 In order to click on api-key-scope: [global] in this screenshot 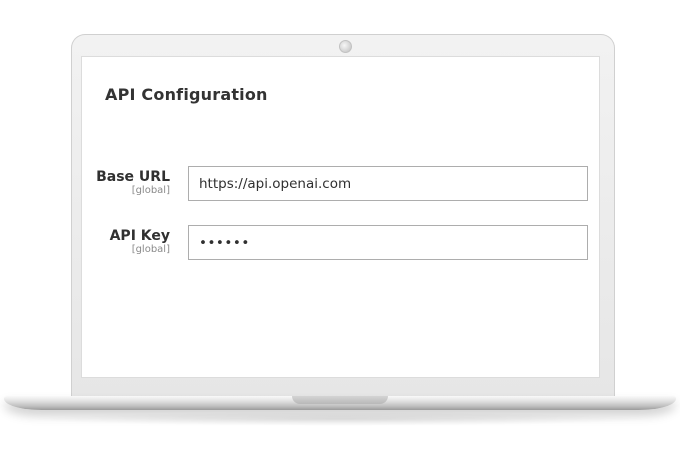, I will do `click(150, 249)`.